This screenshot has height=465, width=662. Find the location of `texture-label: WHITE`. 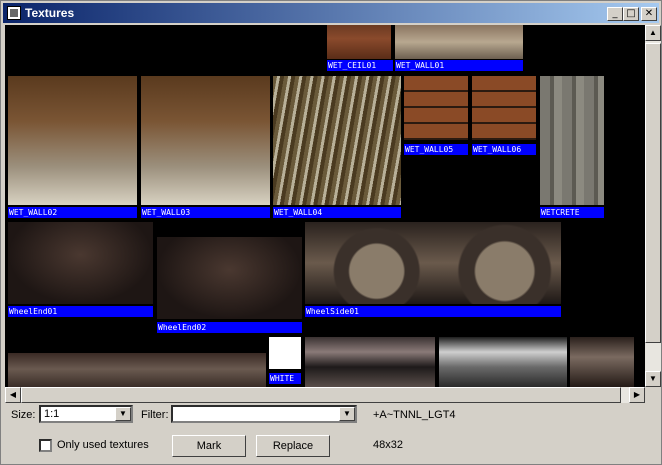

texture-label: WHITE is located at coordinates (285, 378).